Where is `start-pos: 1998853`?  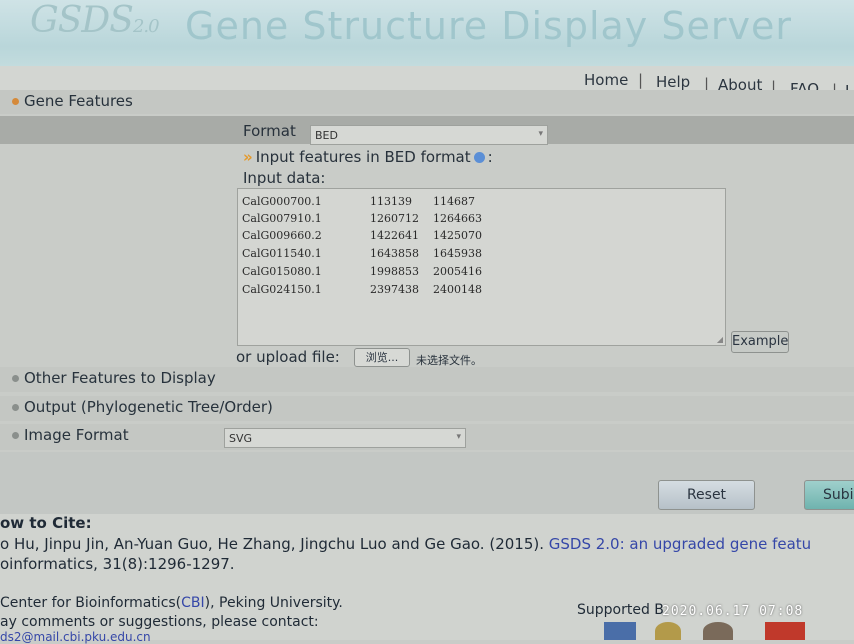 start-pos: 1998853 is located at coordinates (394, 271).